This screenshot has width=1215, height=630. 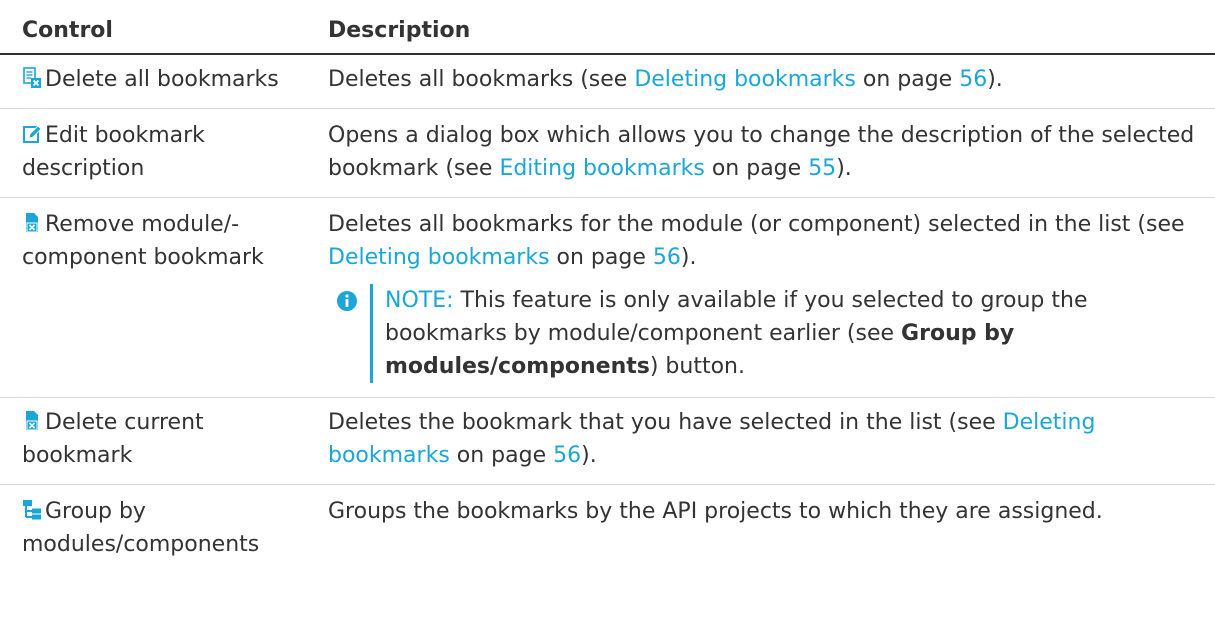 I want to click on delete-all-bookmarks-icon, so click(x=32, y=77).